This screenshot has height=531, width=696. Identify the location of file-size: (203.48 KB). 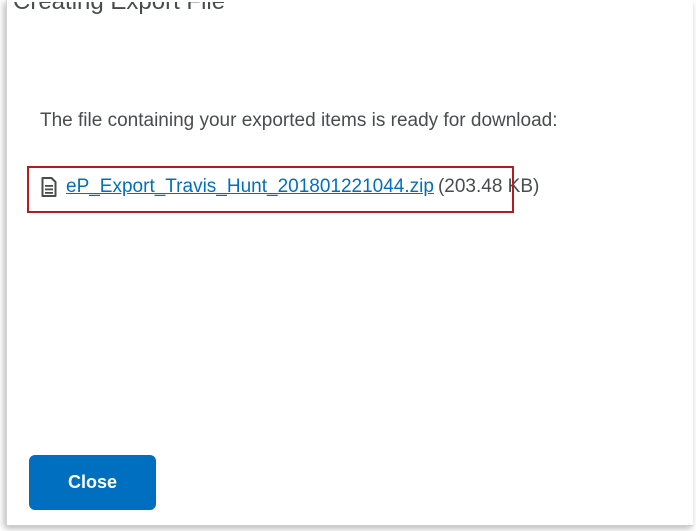
(488, 186).